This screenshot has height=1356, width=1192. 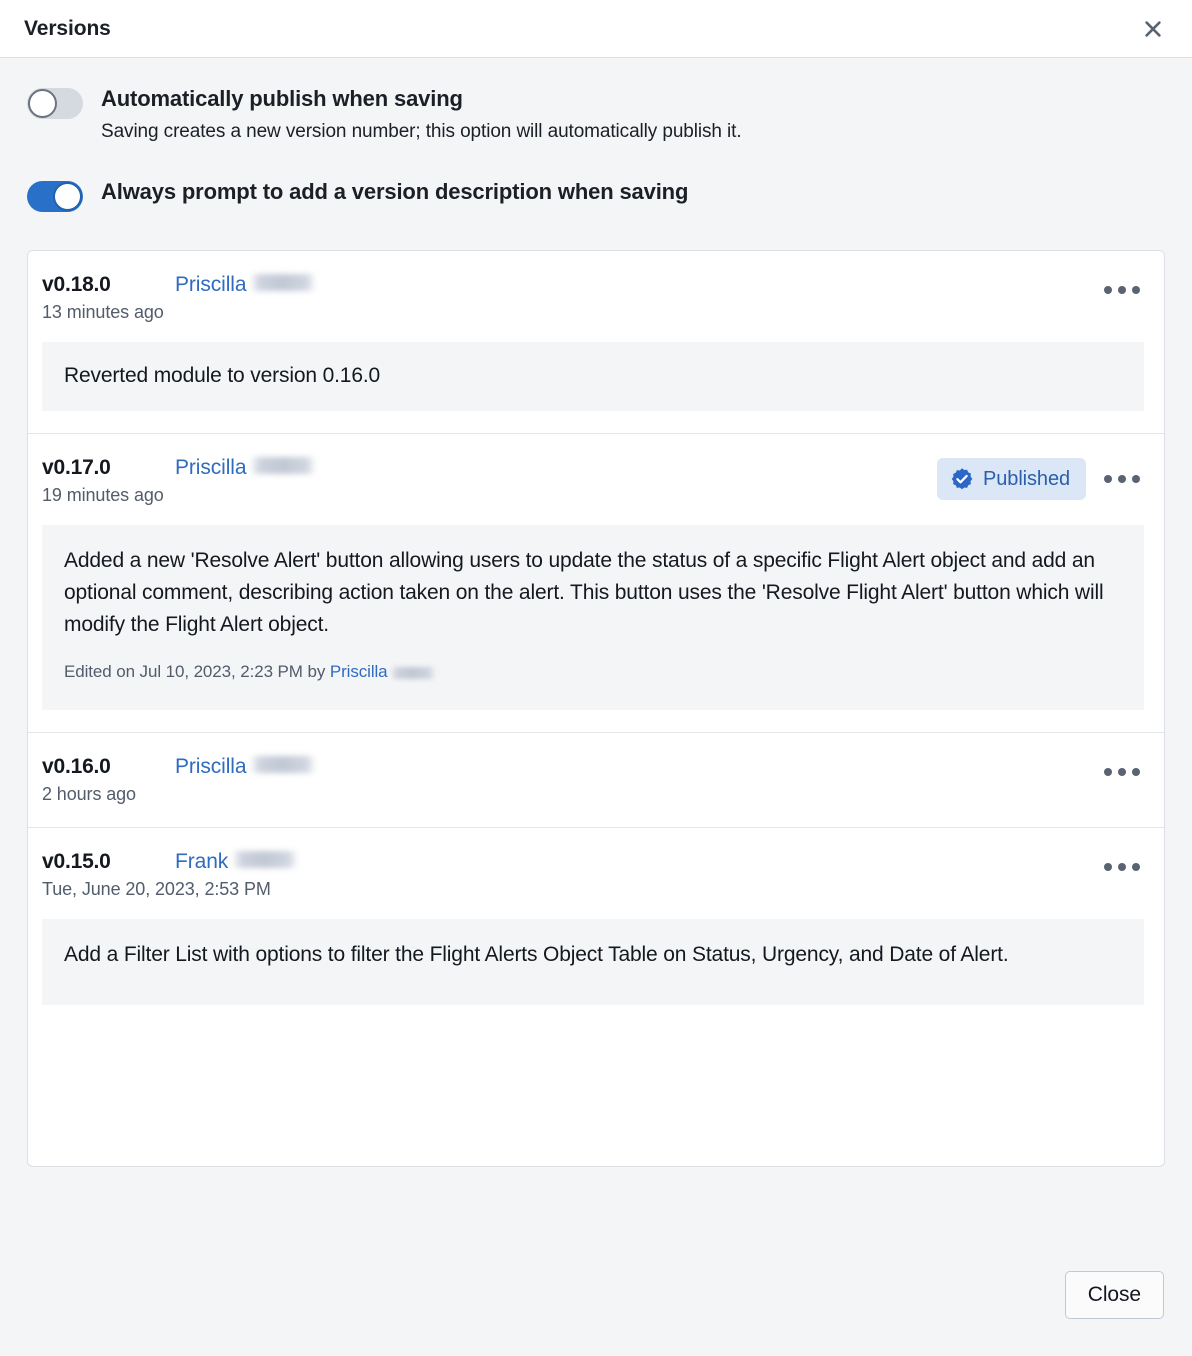 What do you see at coordinates (103, 495) in the screenshot?
I see `version-timestamp: 19 minutes ago` at bounding box center [103, 495].